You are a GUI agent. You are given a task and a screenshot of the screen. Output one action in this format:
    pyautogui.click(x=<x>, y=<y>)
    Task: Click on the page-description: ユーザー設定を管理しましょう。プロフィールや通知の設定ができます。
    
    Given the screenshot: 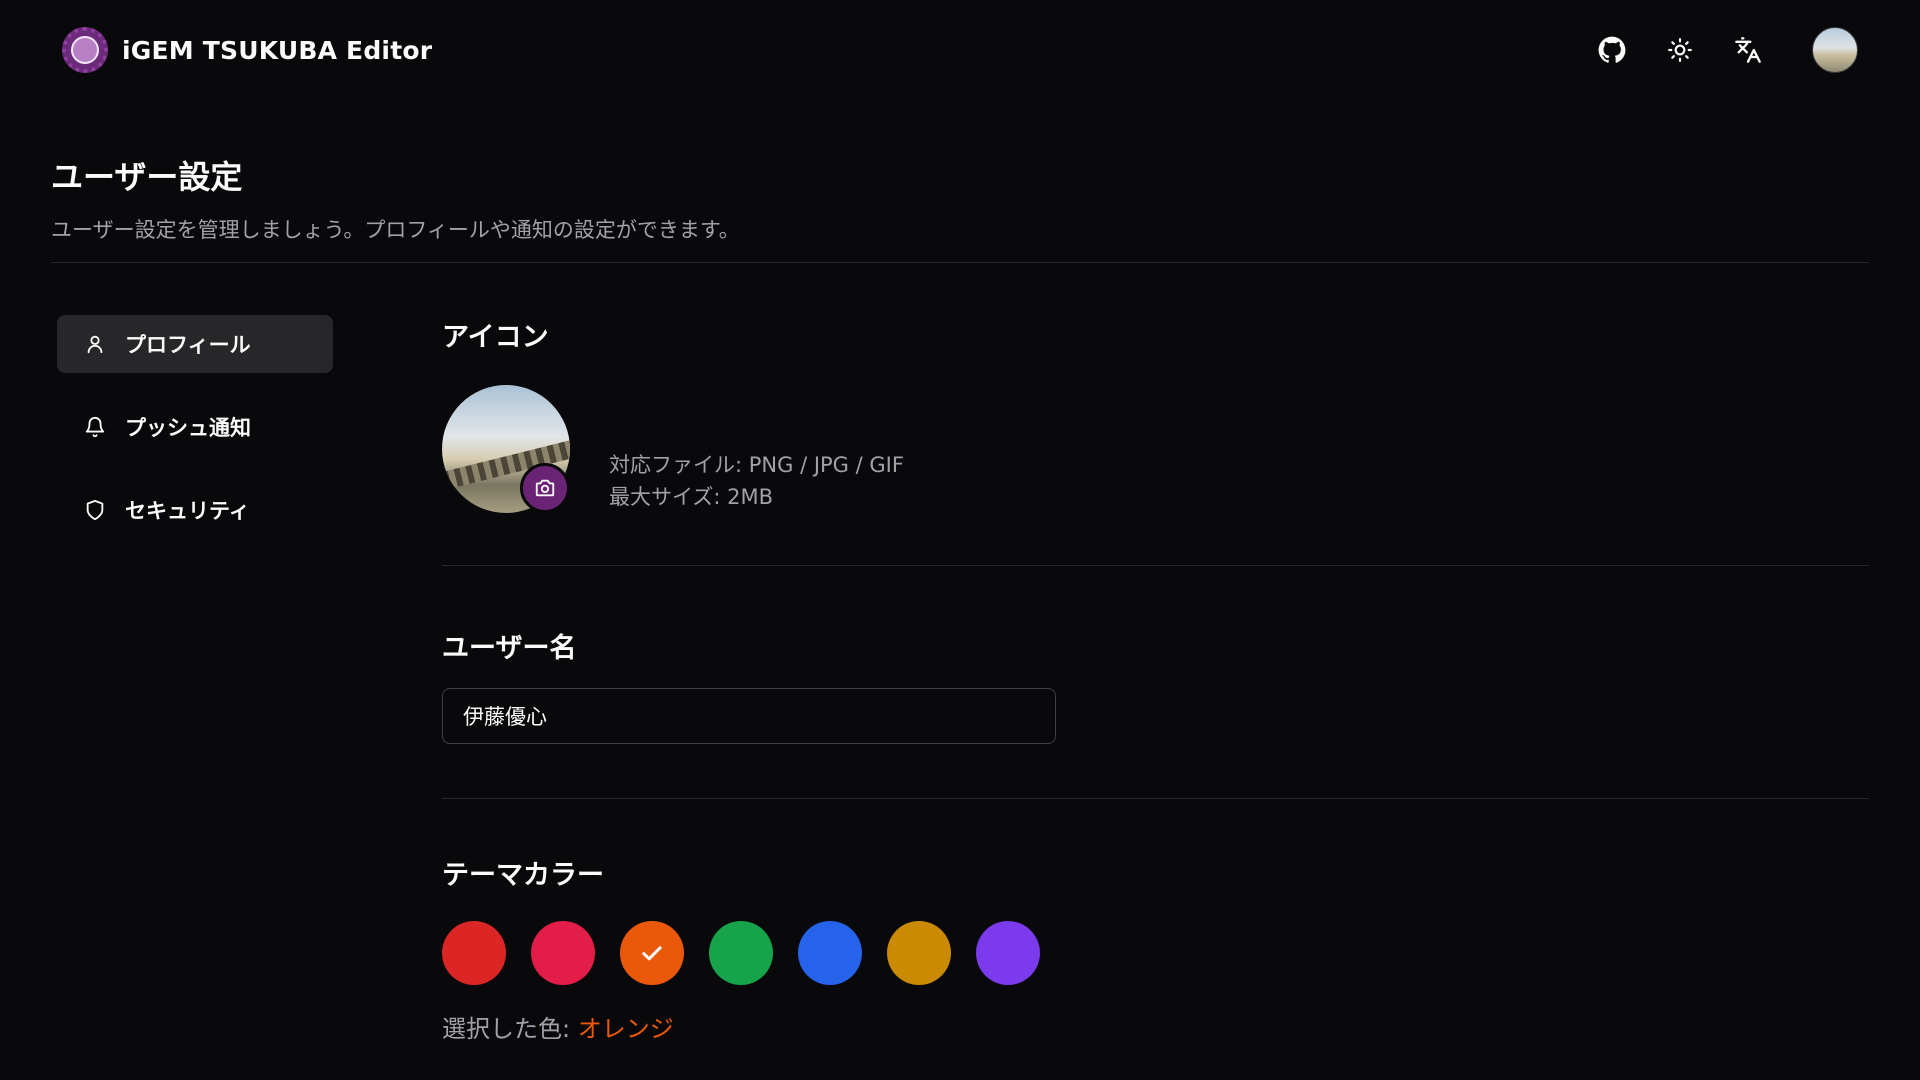 What is the action you would take?
    pyautogui.click(x=395, y=230)
    